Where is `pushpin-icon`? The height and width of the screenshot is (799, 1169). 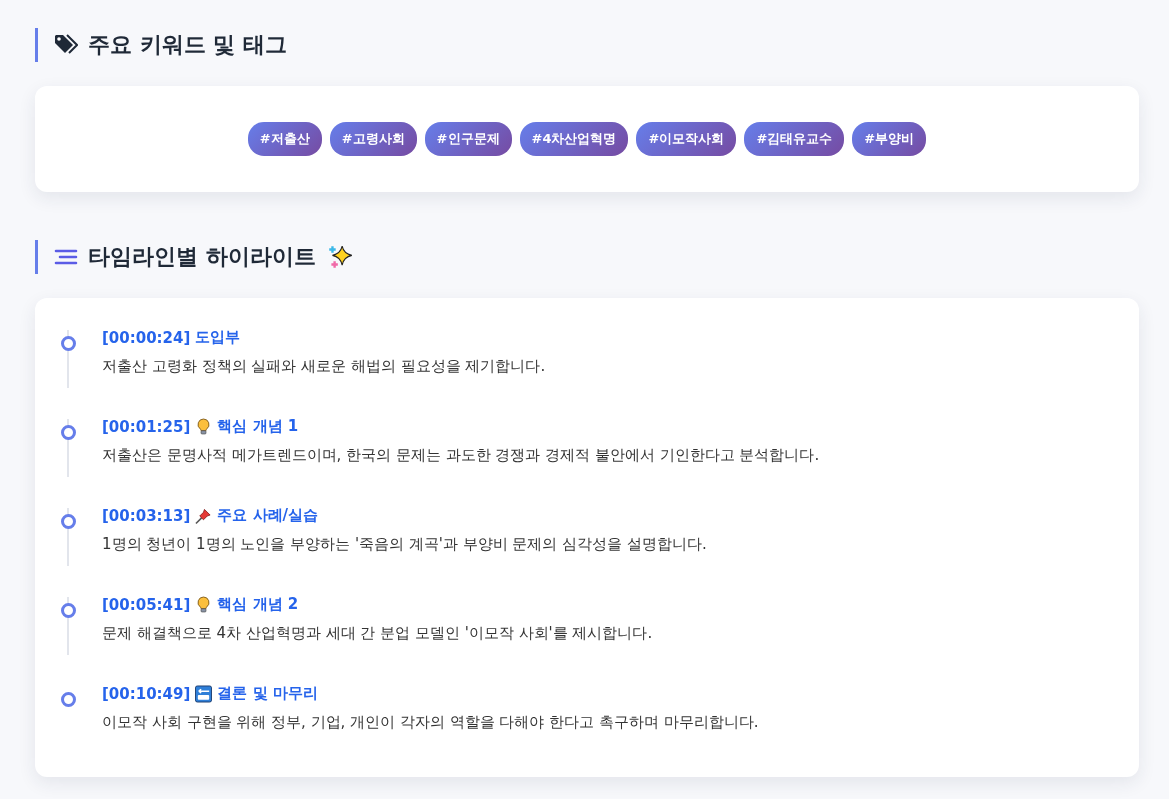 pushpin-icon is located at coordinates (204, 515).